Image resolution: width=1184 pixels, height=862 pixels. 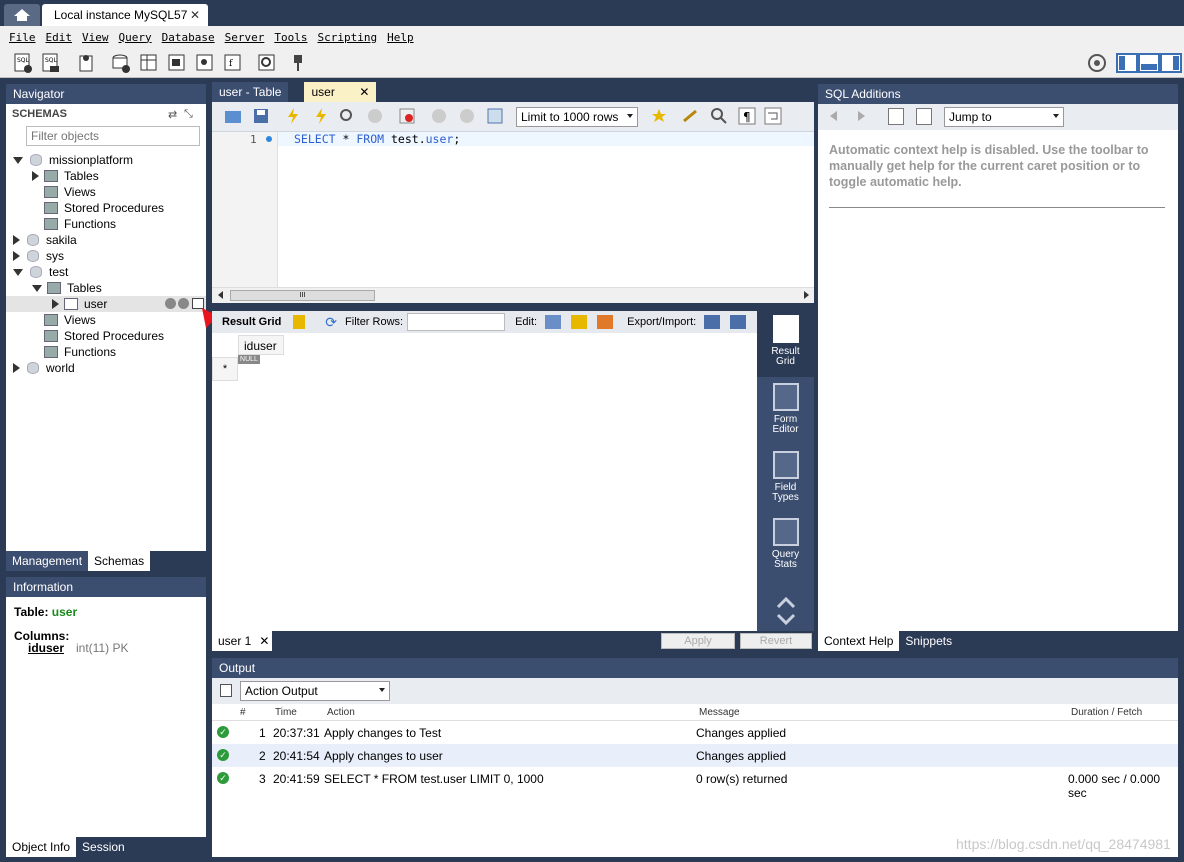 I want to click on sql-editor: 1 SELECT * FROM test.user;, so click(x=513, y=209).